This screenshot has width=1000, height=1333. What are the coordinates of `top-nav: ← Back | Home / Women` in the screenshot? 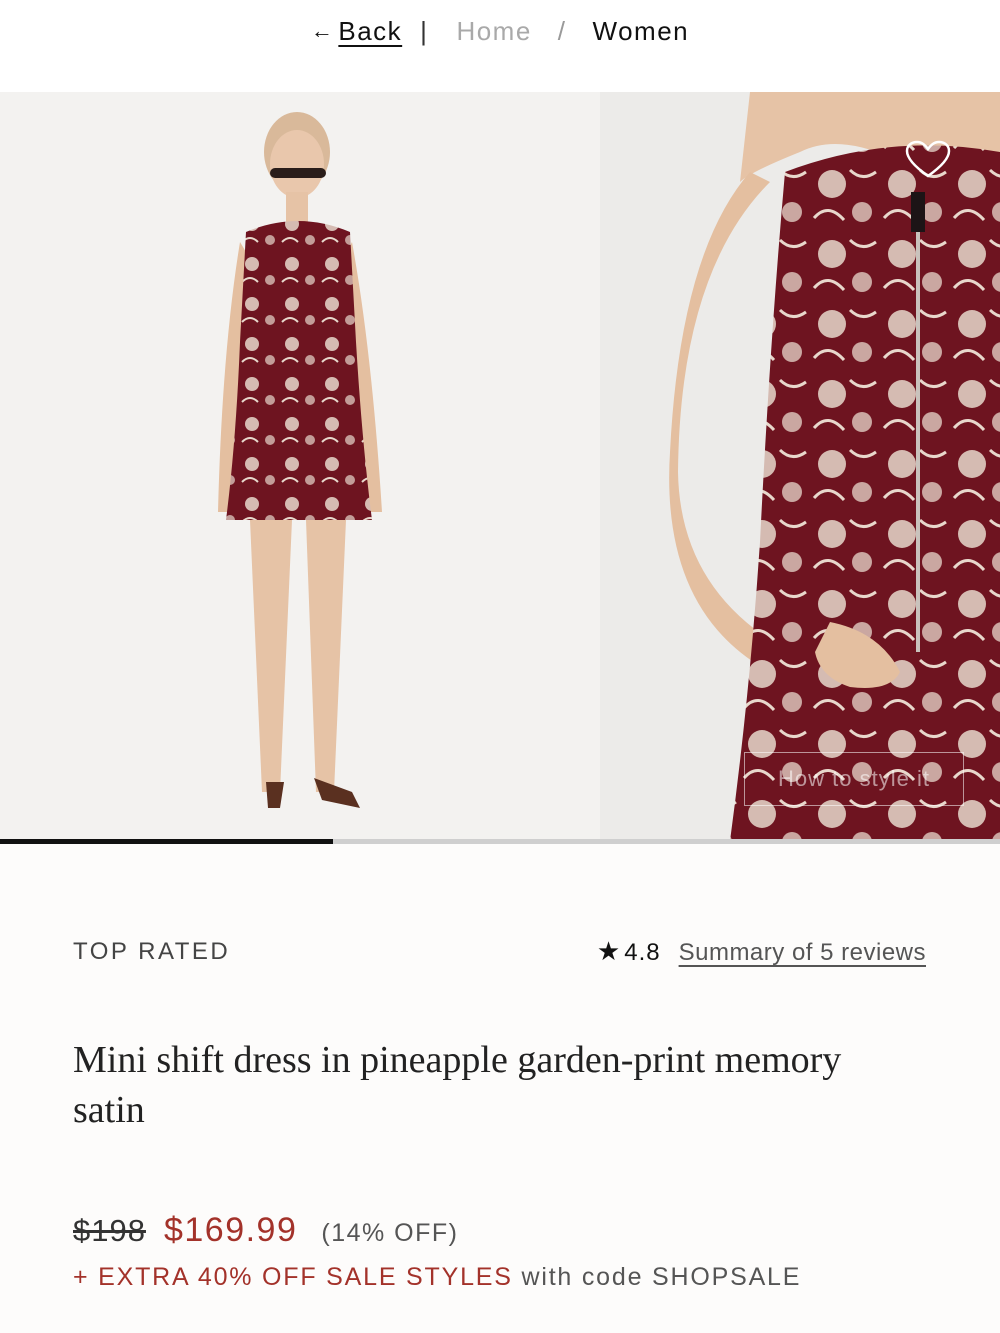 It's located at (500, 46).